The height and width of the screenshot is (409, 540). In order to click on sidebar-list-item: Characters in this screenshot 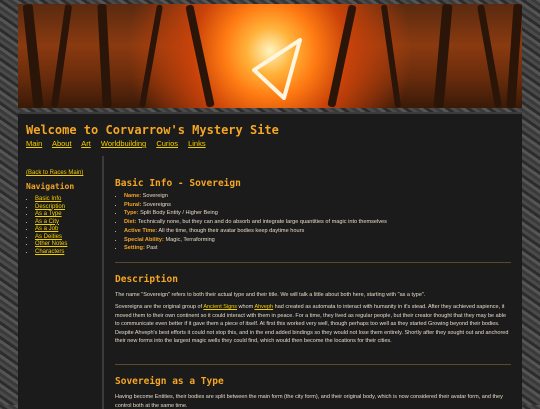, I will do `click(51, 253)`.